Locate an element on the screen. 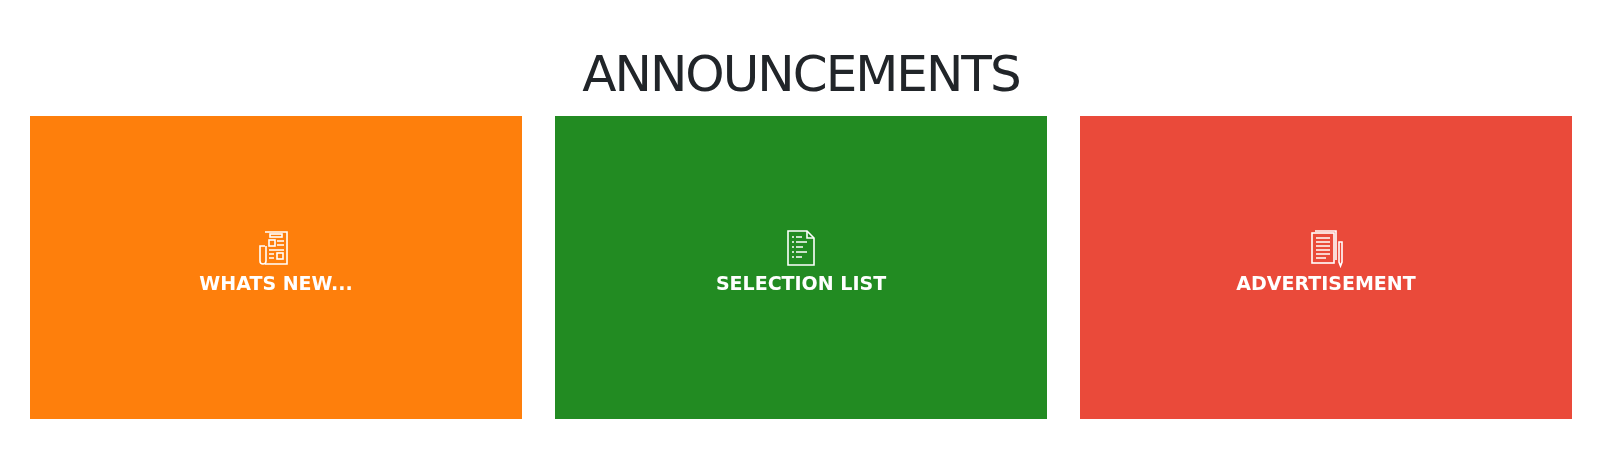 The image size is (1600, 451). page-heading: ANNOUNCEMENTS is located at coordinates (801, 74).